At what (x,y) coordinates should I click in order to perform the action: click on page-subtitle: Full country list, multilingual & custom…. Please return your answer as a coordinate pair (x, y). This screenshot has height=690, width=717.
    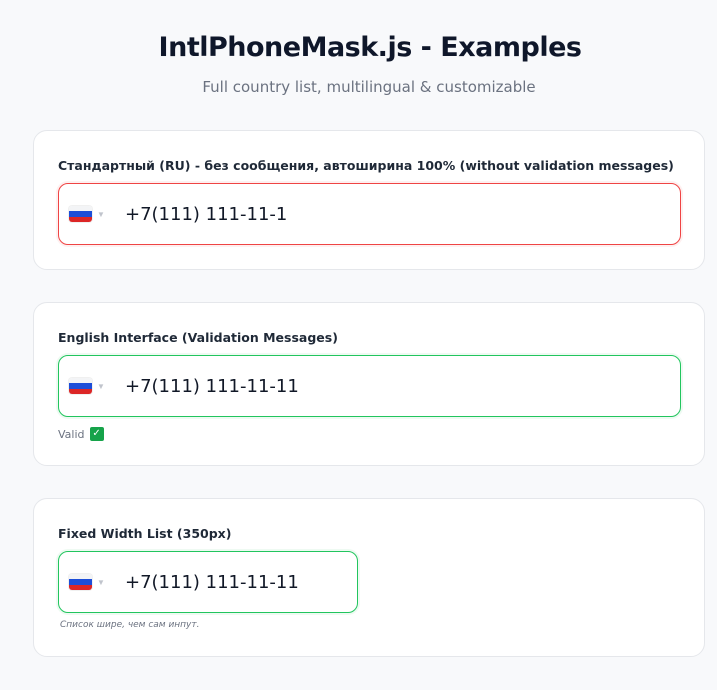
    Looking at the image, I should click on (369, 87).